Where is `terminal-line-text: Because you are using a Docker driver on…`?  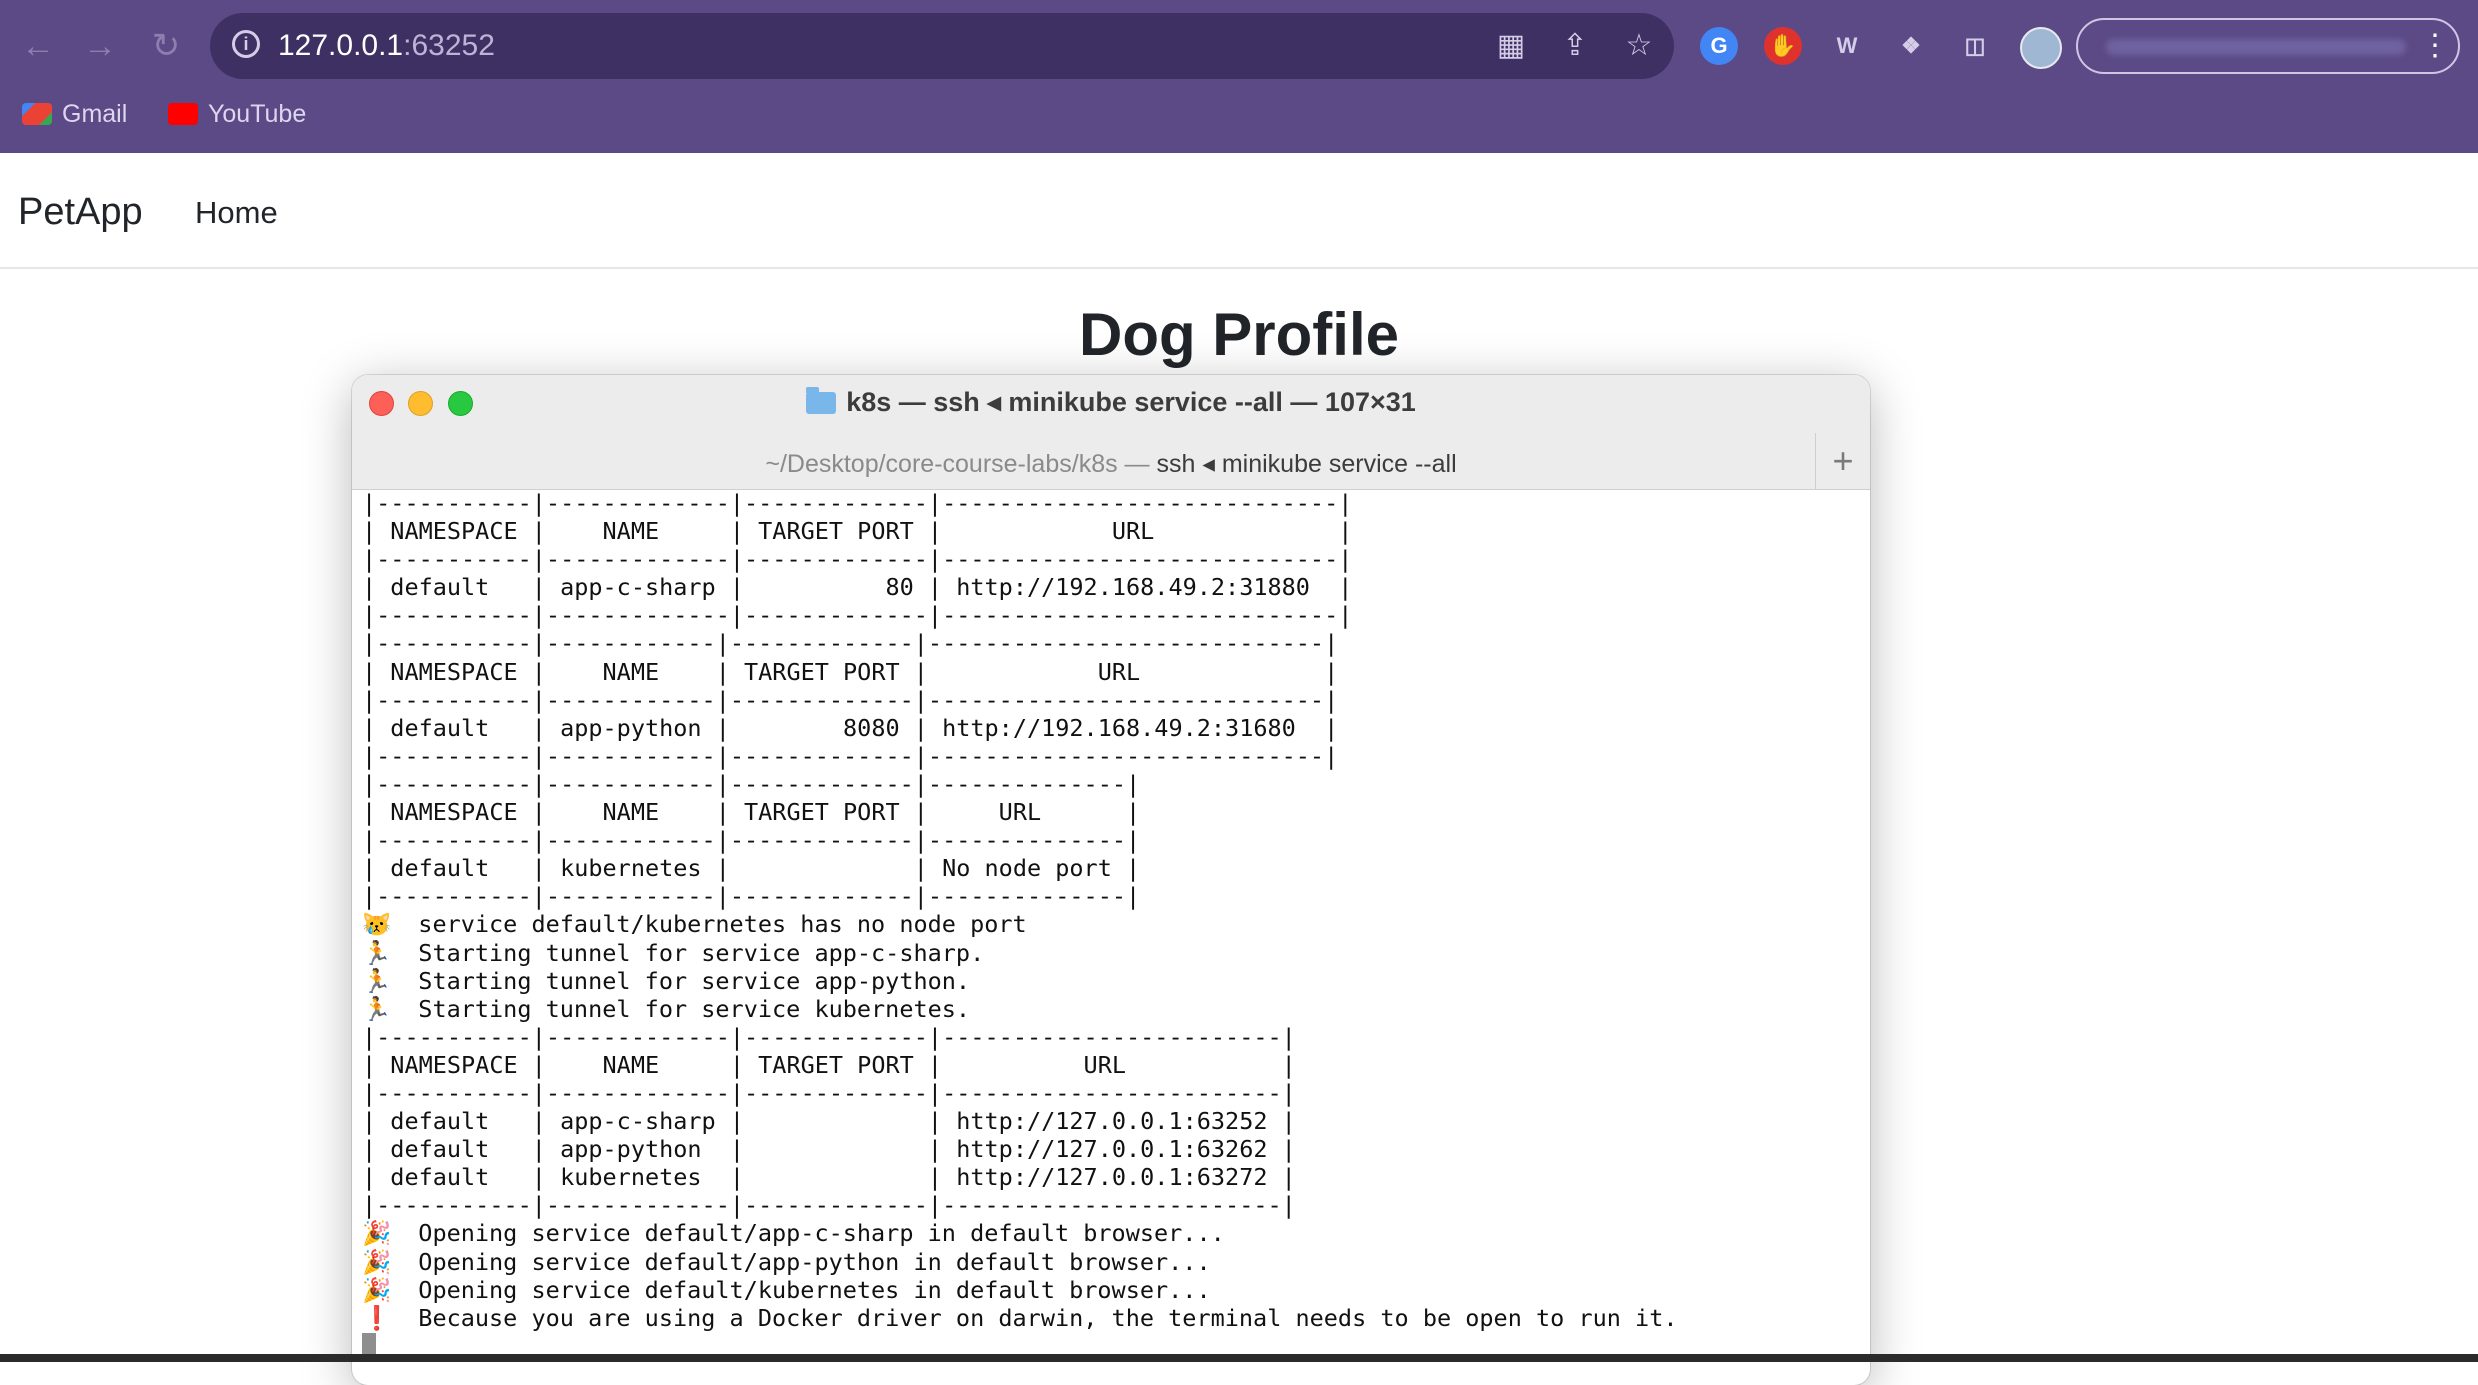 terminal-line-text: Because you are using a Docker driver on… is located at coordinates (1034, 1317).